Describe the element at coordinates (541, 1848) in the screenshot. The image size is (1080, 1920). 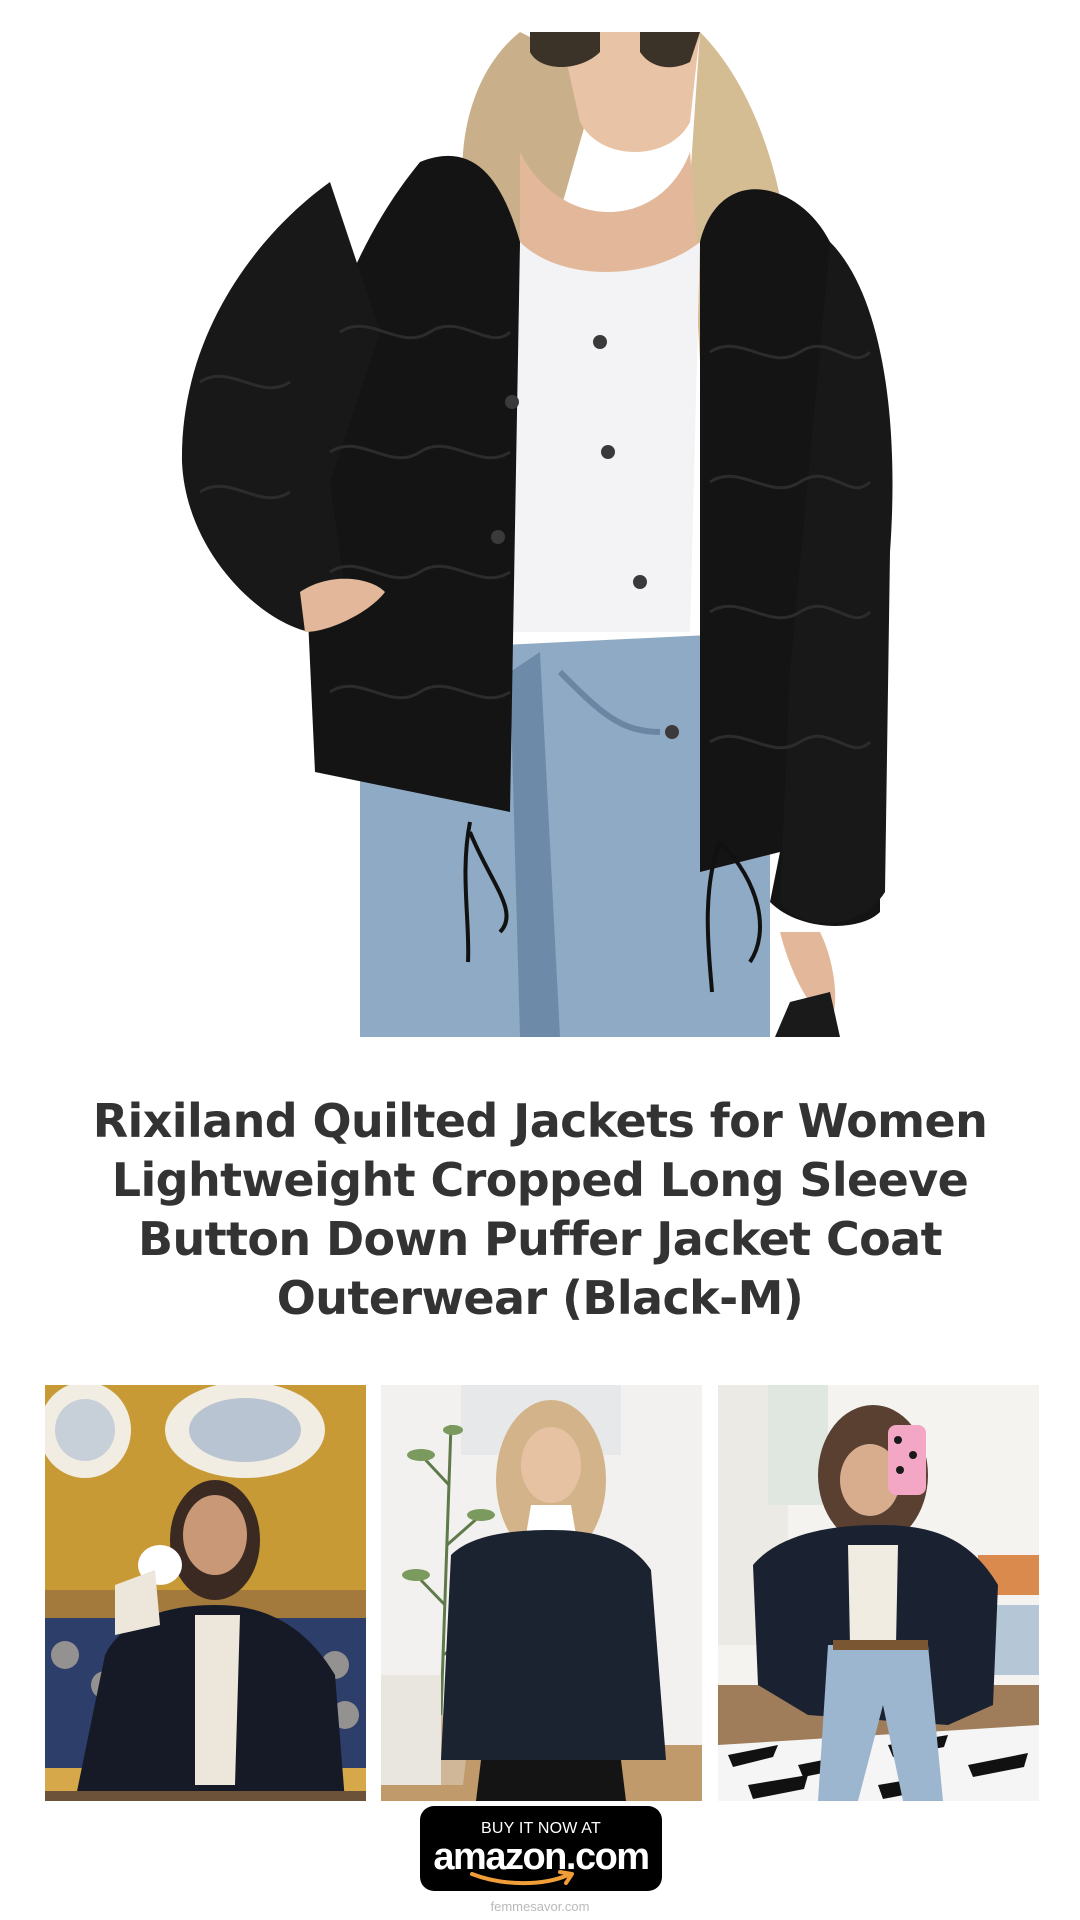
I see `buy-on-amazon-button: BUY IT NOW AT amazon.com` at that location.